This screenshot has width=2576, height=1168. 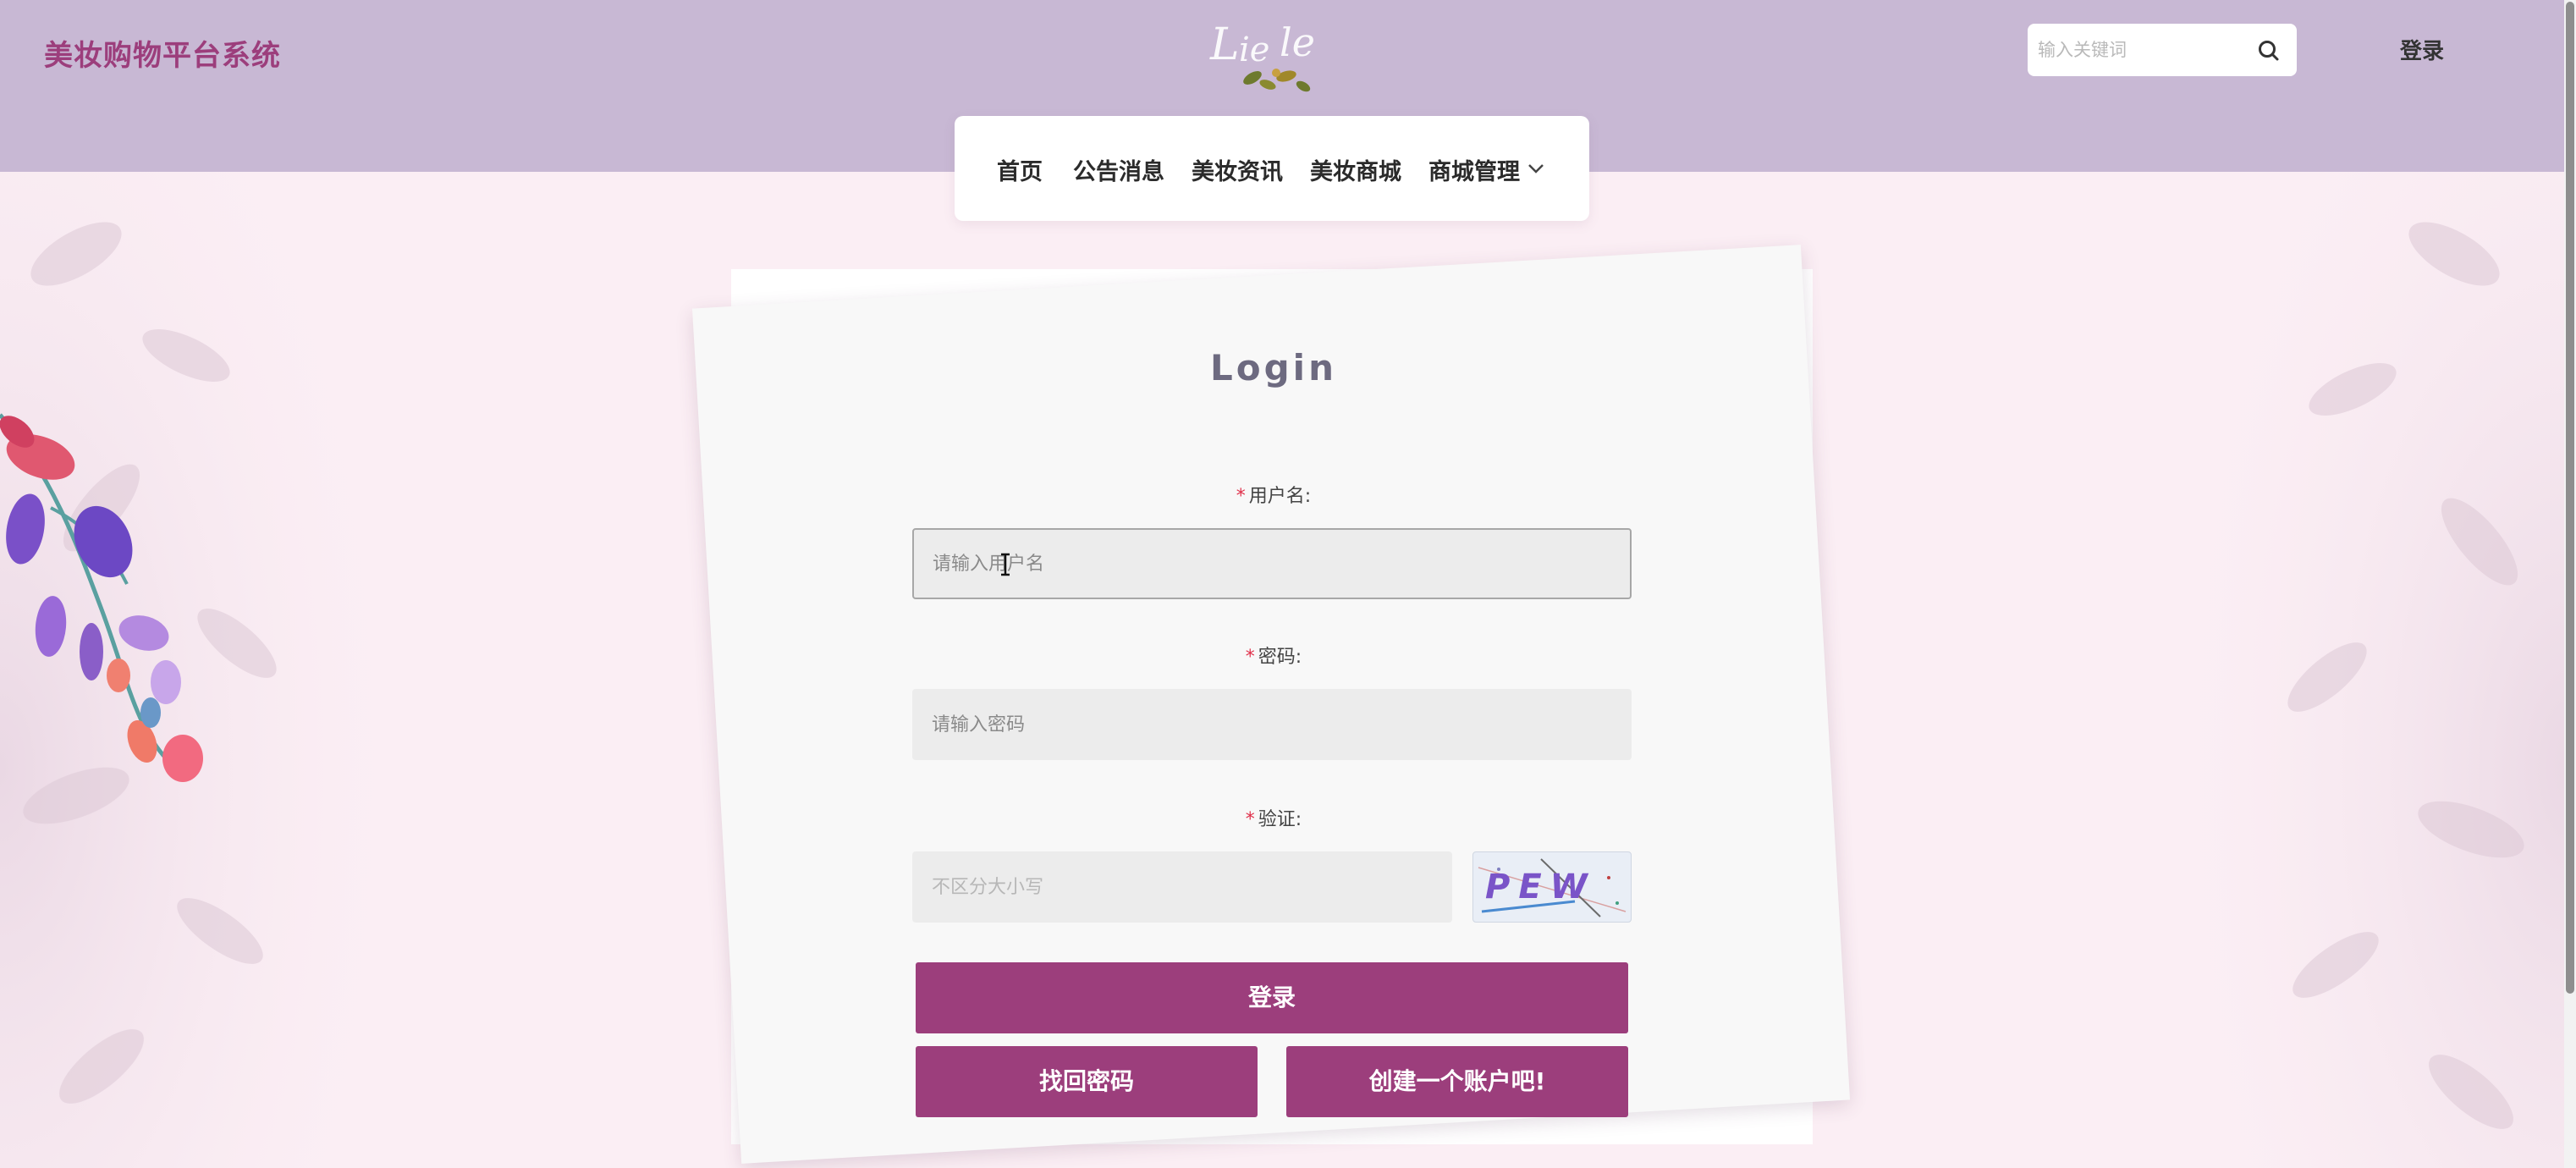 What do you see at coordinates (1182, 887) in the screenshot?
I see `verify-code-field` at bounding box center [1182, 887].